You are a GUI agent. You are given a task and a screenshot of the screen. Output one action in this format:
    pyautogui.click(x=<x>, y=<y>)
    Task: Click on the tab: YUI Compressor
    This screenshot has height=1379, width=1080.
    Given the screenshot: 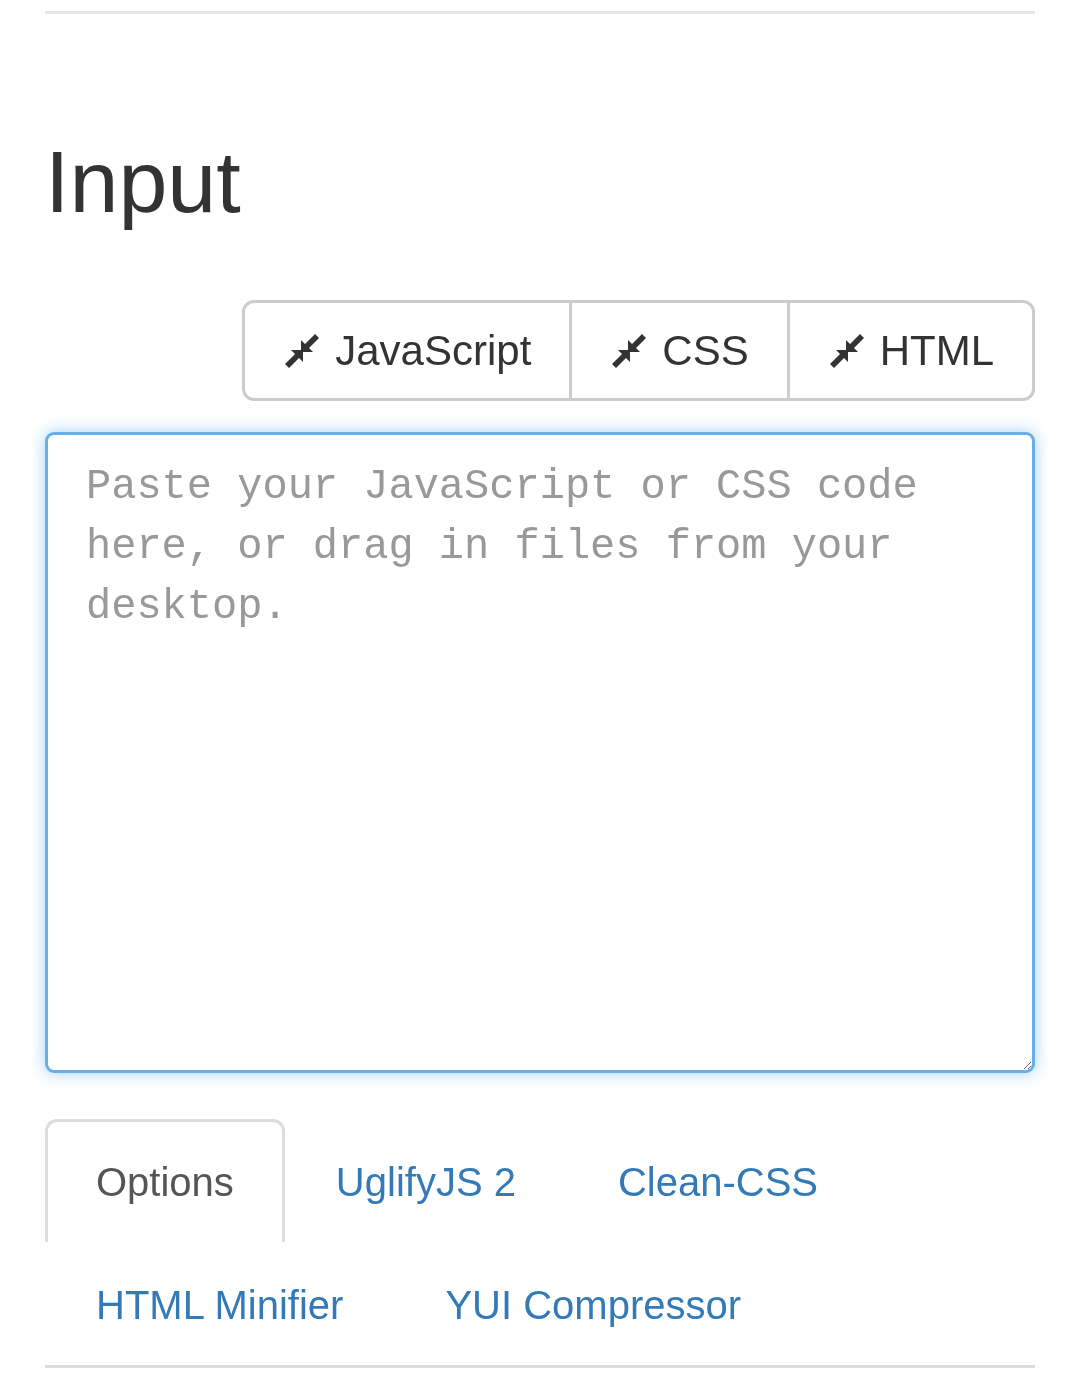 What is the action you would take?
    pyautogui.click(x=593, y=1303)
    